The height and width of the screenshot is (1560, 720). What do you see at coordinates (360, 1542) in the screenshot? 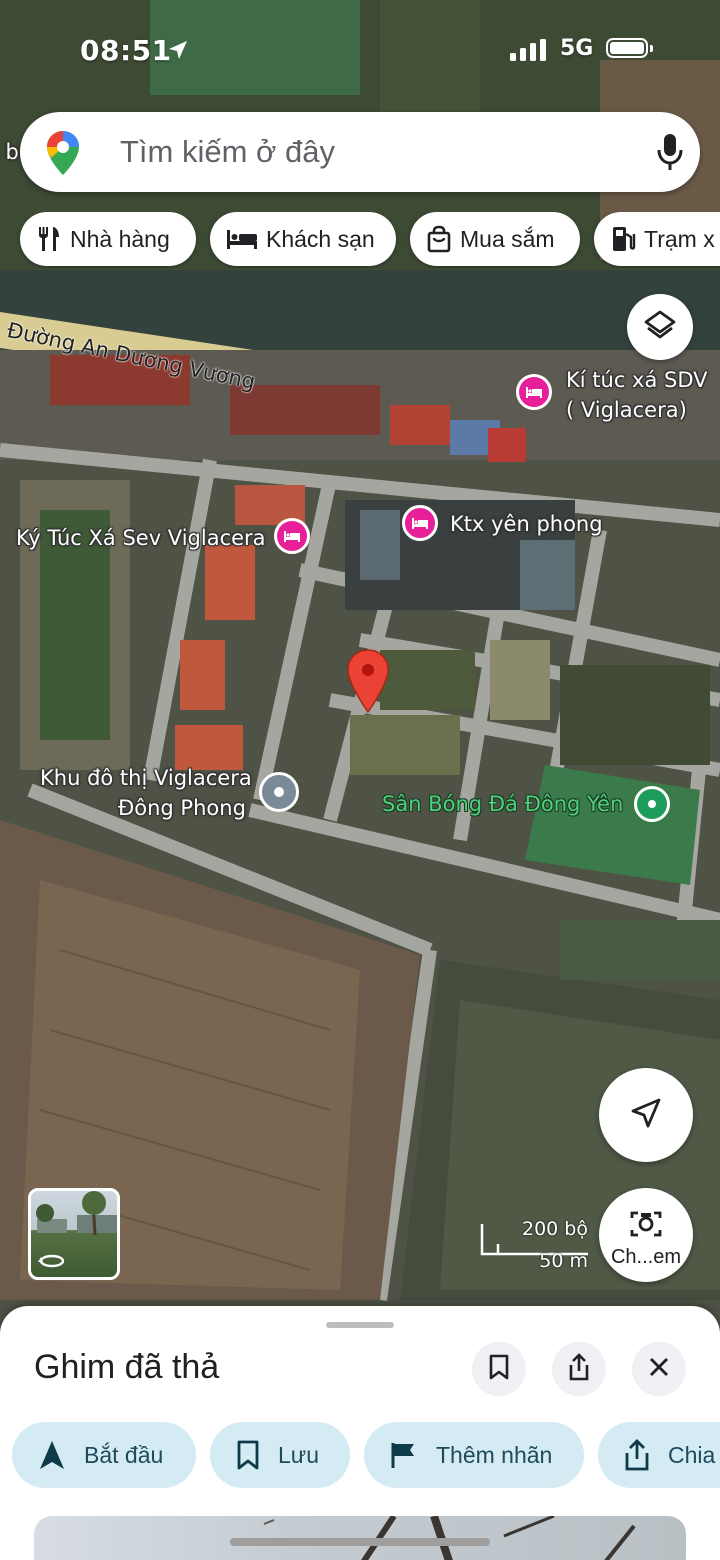
I see `home-indicator` at bounding box center [360, 1542].